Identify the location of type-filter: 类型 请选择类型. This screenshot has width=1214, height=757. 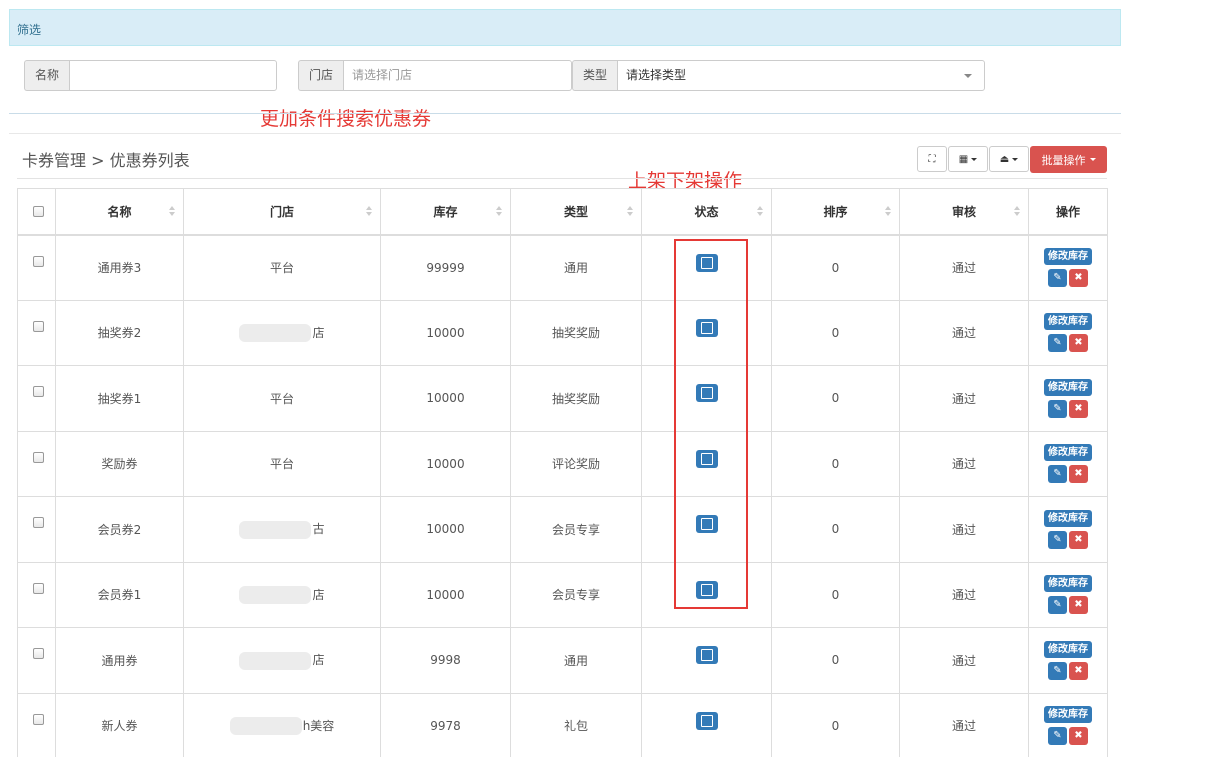
(779, 75).